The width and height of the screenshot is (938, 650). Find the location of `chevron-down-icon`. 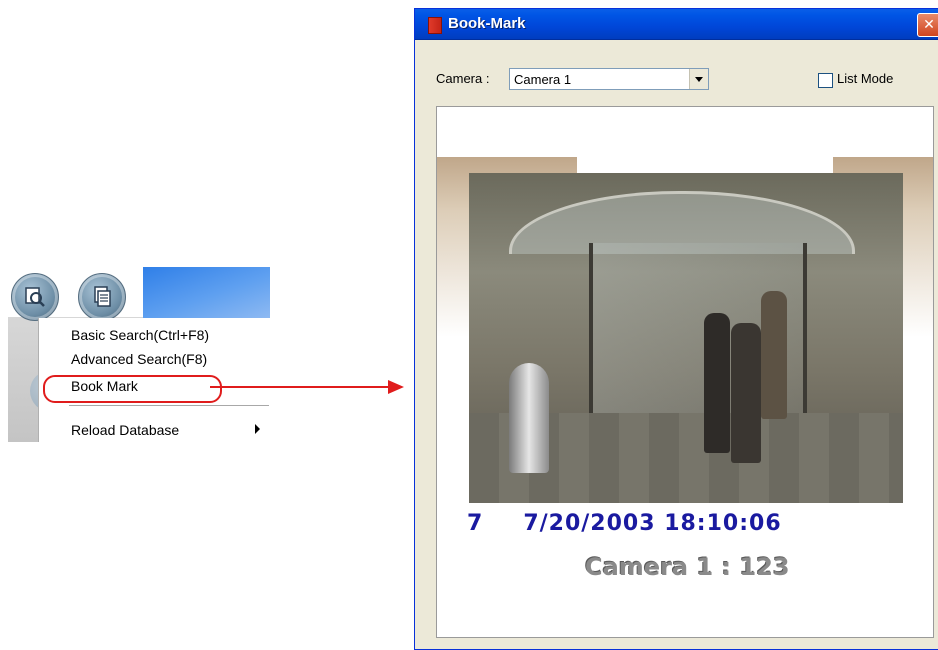

chevron-down-icon is located at coordinates (698, 79).